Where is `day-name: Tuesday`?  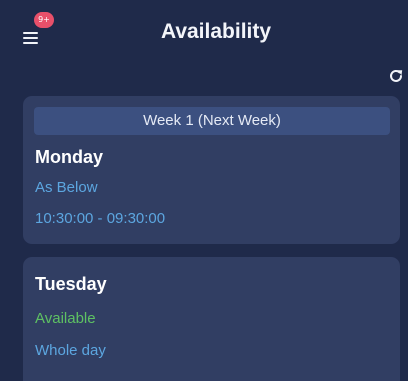 day-name: Tuesday is located at coordinates (71, 284).